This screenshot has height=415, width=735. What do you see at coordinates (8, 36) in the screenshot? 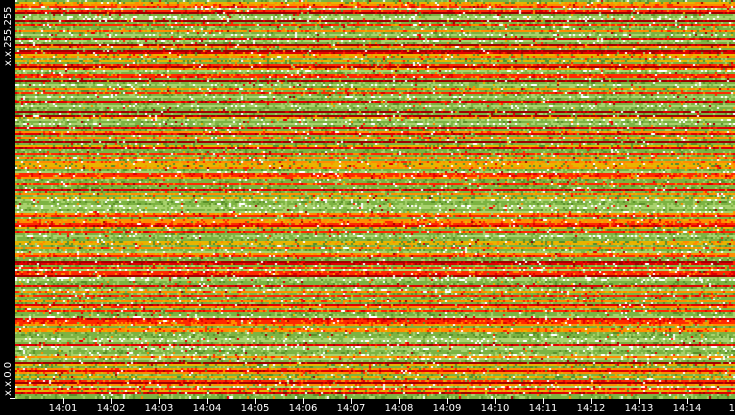
I see `y-axis-top-label: x.x.255.255` at bounding box center [8, 36].